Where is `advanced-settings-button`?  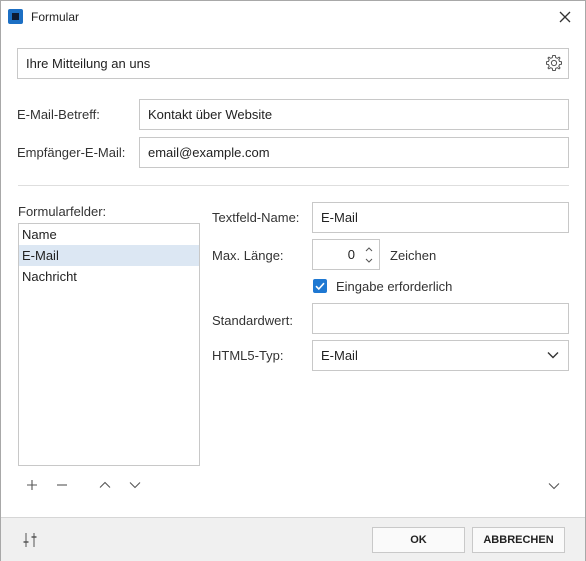
advanced-settings-button is located at coordinates (30, 540).